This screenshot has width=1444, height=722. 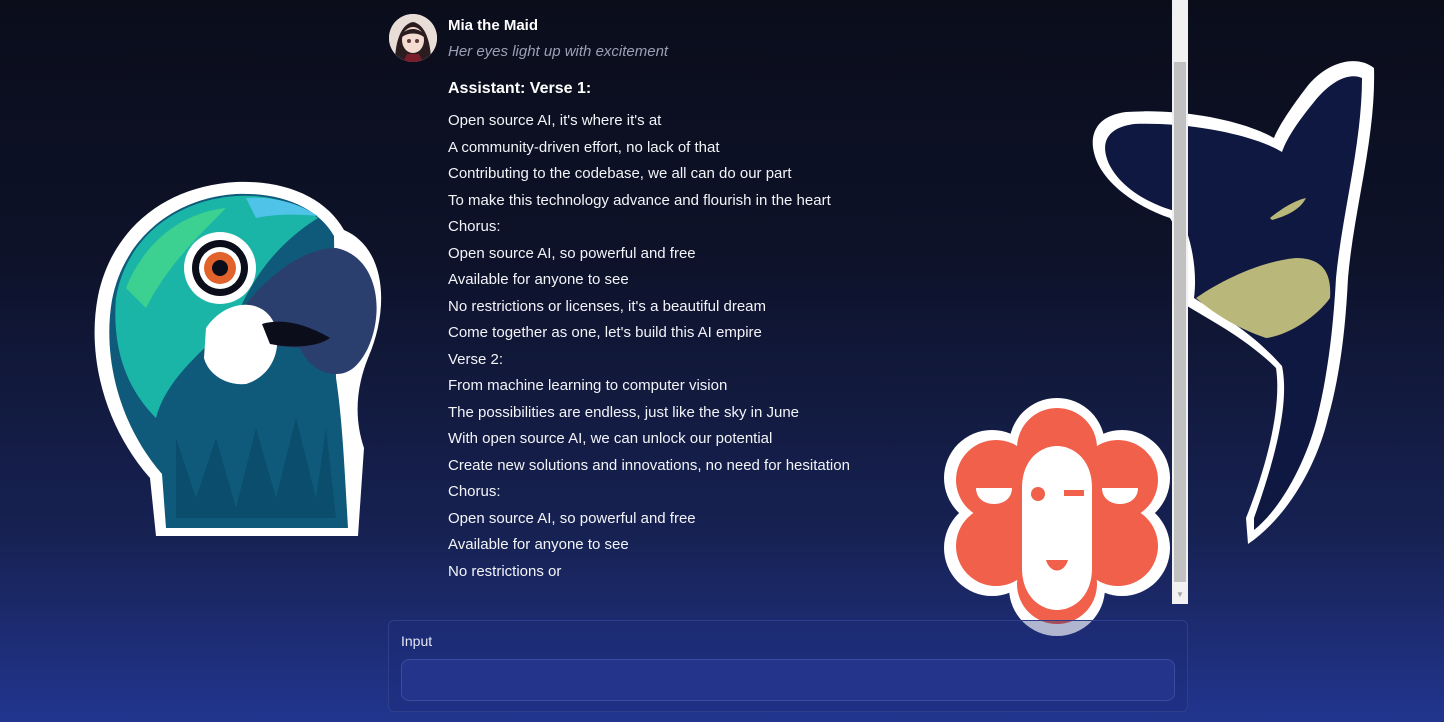 What do you see at coordinates (476, 359) in the screenshot?
I see `message-line: Verse 2:` at bounding box center [476, 359].